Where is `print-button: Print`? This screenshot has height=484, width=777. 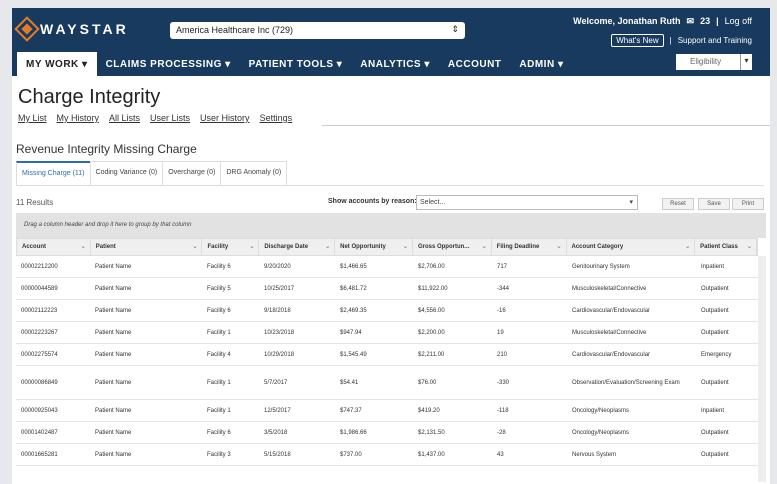 print-button: Print is located at coordinates (748, 204).